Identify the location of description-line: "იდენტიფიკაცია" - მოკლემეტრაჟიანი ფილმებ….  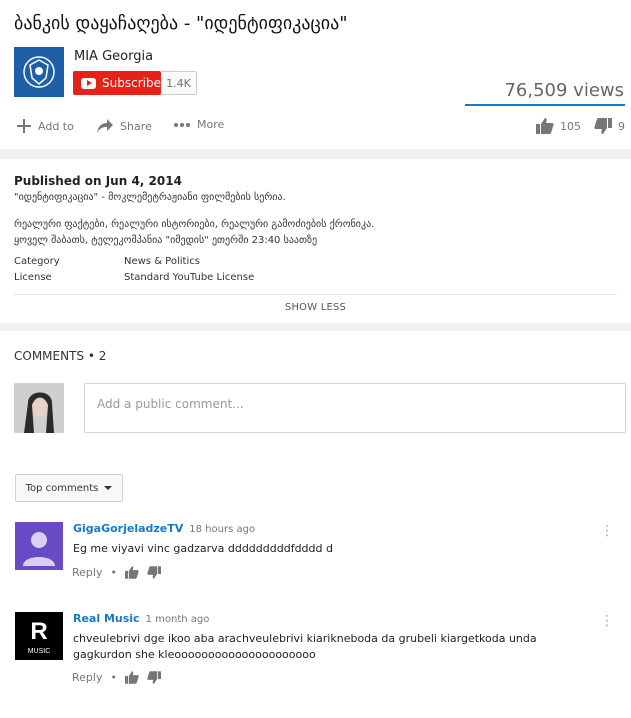
(150, 197).